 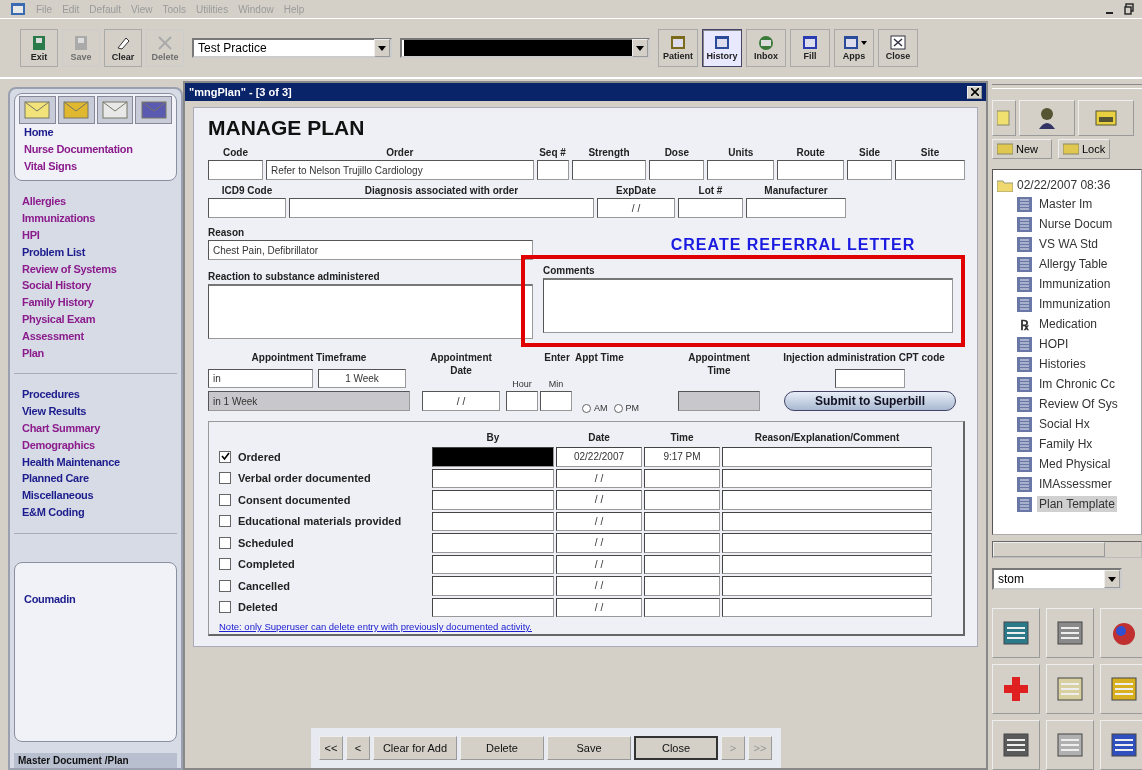 What do you see at coordinates (99, 269) in the screenshot?
I see `nav-link: Review of Systems` at bounding box center [99, 269].